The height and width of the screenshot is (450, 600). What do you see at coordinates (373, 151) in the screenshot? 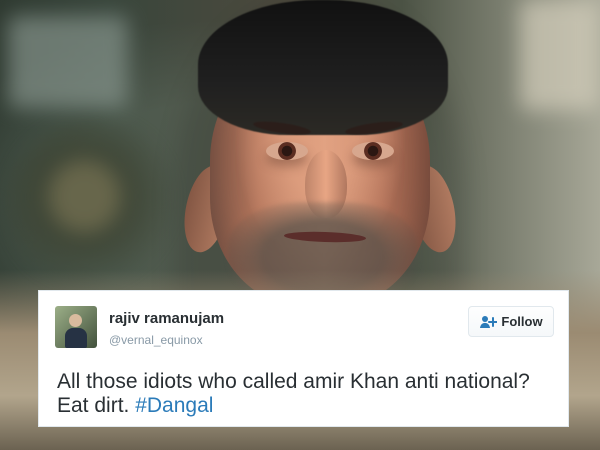
I see `right-eye` at bounding box center [373, 151].